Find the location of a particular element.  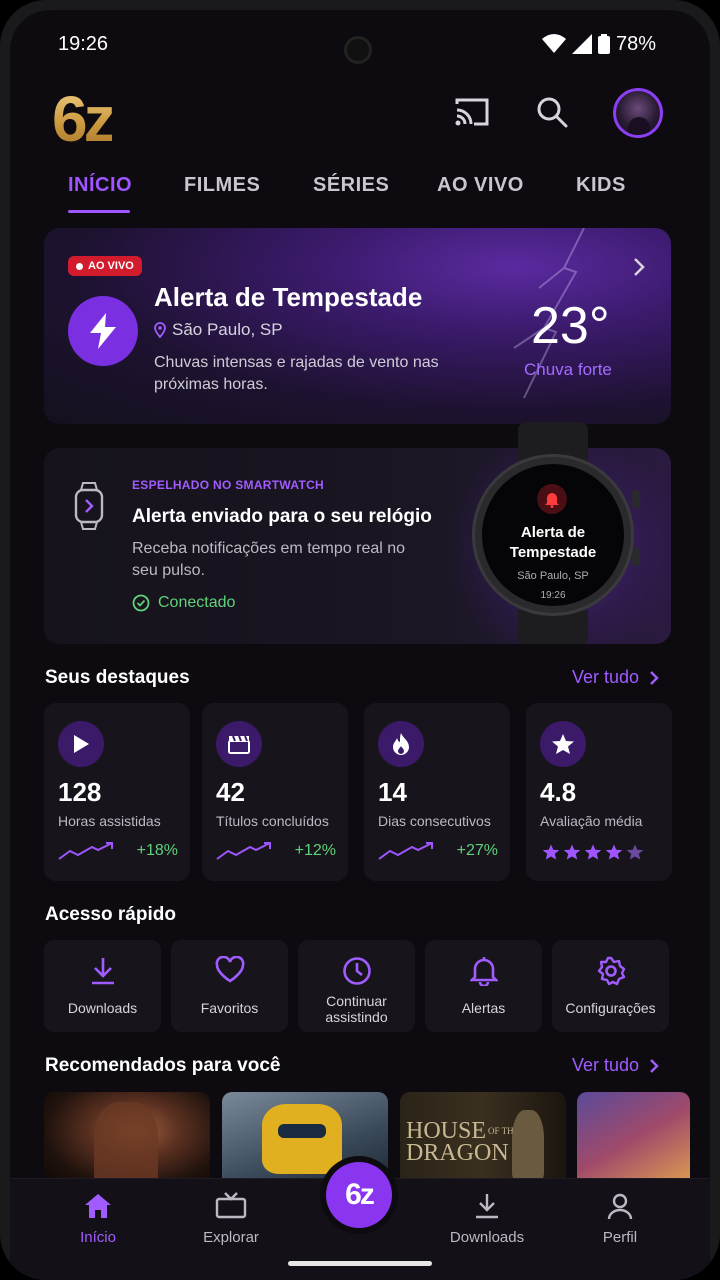

battery-icon is located at coordinates (603, 44).